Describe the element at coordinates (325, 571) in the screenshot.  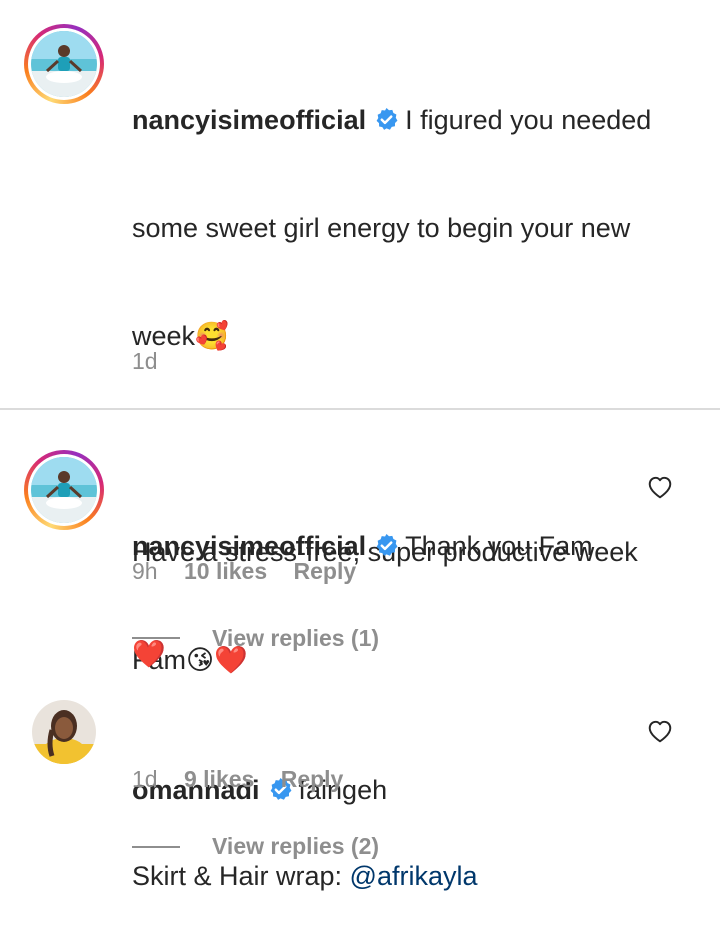
I see `comment1-reply-button: Reply` at that location.